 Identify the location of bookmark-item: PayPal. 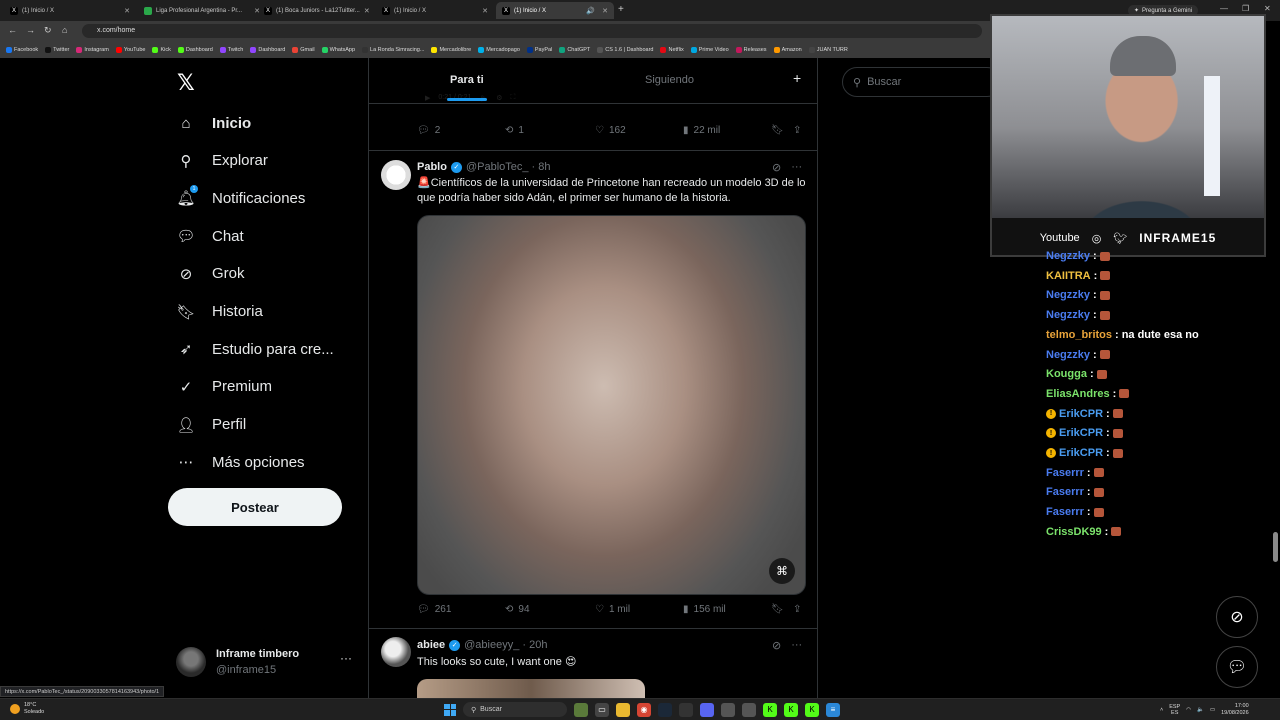
(539, 49).